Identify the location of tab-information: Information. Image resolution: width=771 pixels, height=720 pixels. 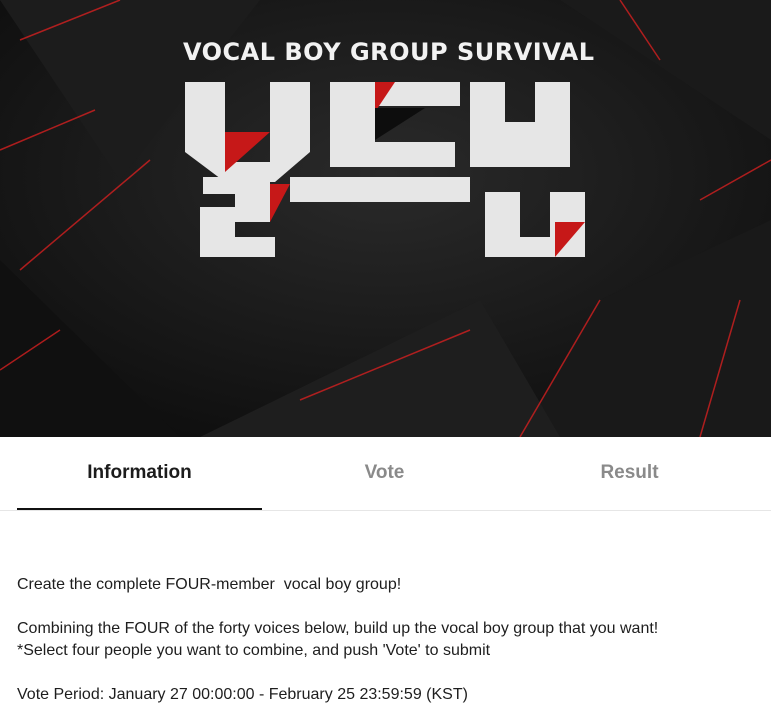
(139, 473).